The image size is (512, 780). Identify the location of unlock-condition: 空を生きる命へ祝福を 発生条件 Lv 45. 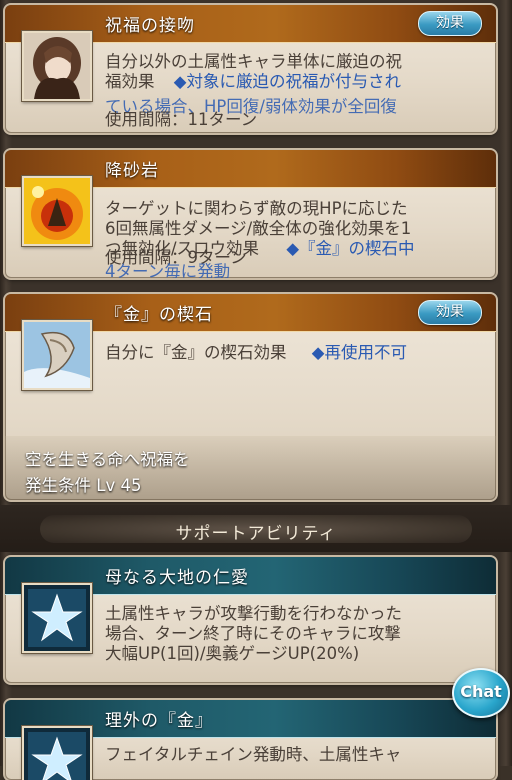
(250, 468).